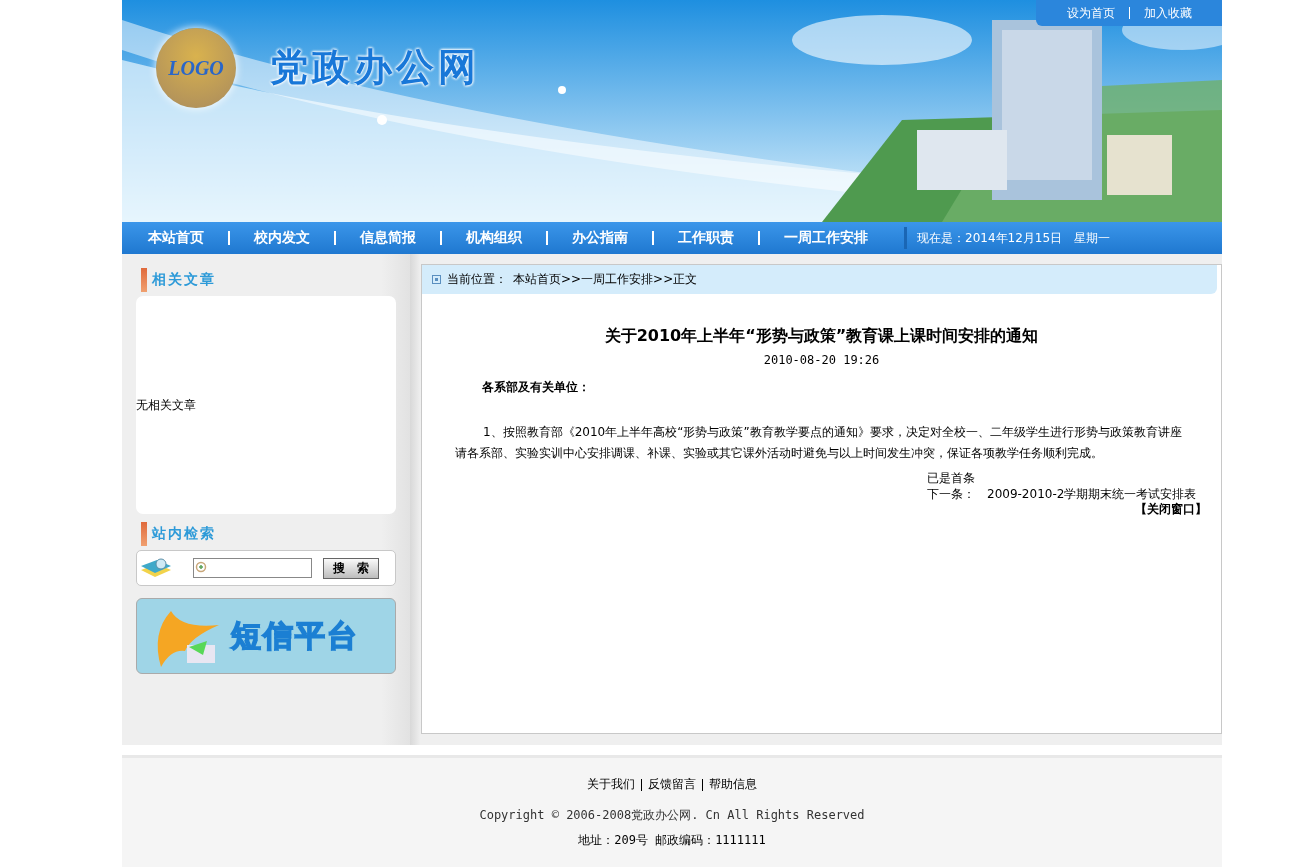  Describe the element at coordinates (600, 238) in the screenshot. I see `nav-item: 办公指南` at that location.